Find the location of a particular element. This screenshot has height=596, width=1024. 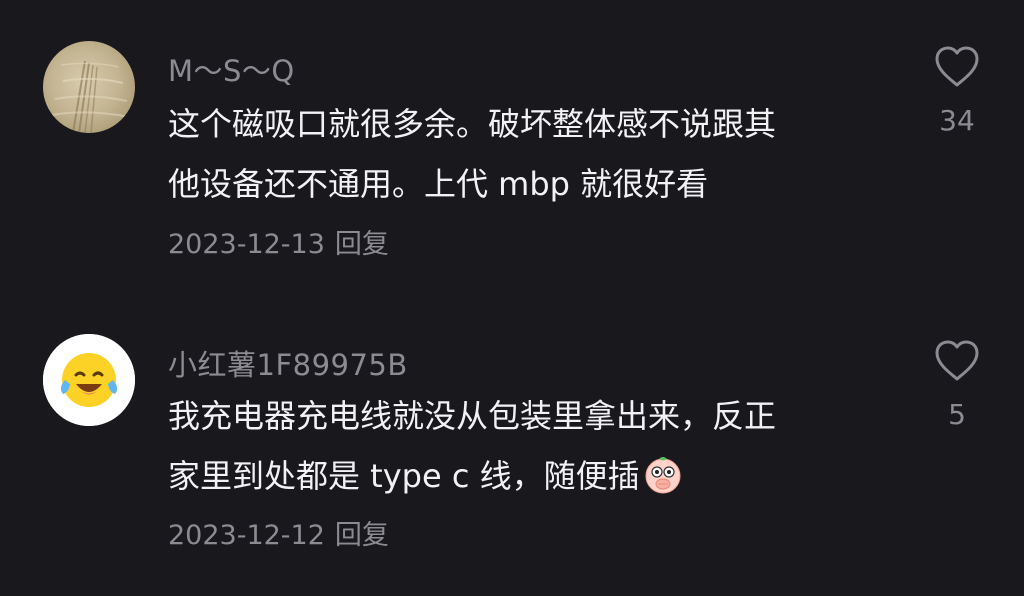

comment-date: 2023-12-12 is located at coordinates (246, 535).